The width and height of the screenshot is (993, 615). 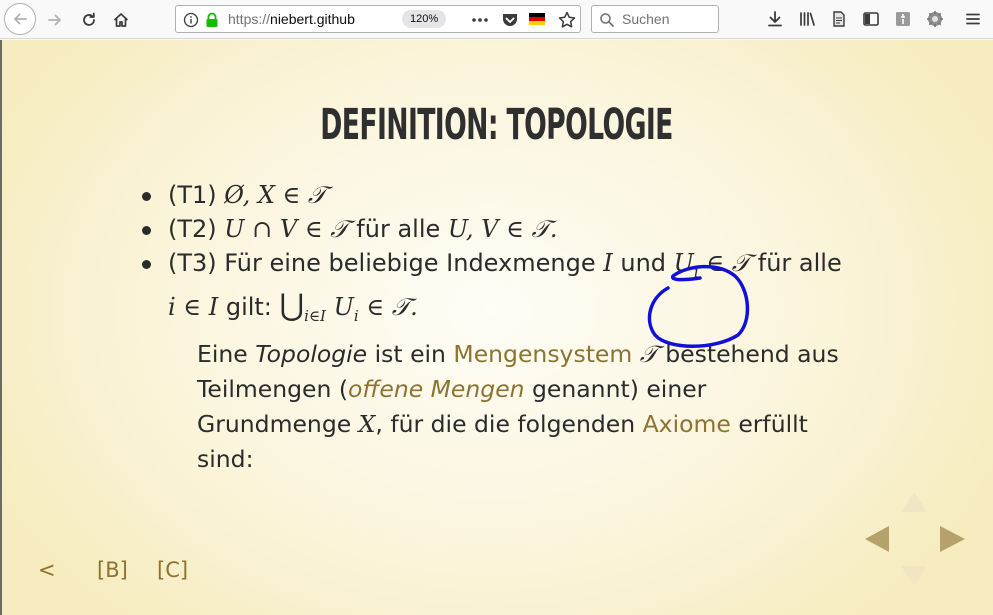 I want to click on link-mengensystem: Mengensystem, so click(x=542, y=354).